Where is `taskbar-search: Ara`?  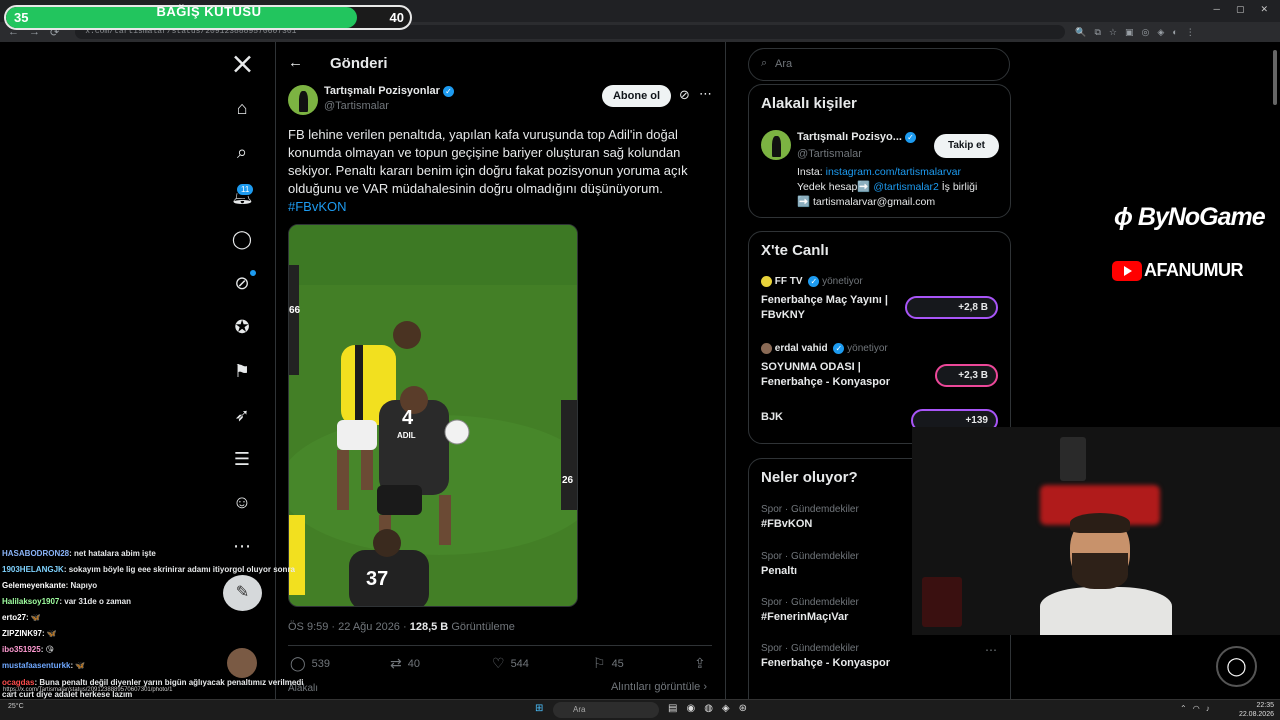
taskbar-search: Ara is located at coordinates (606, 710).